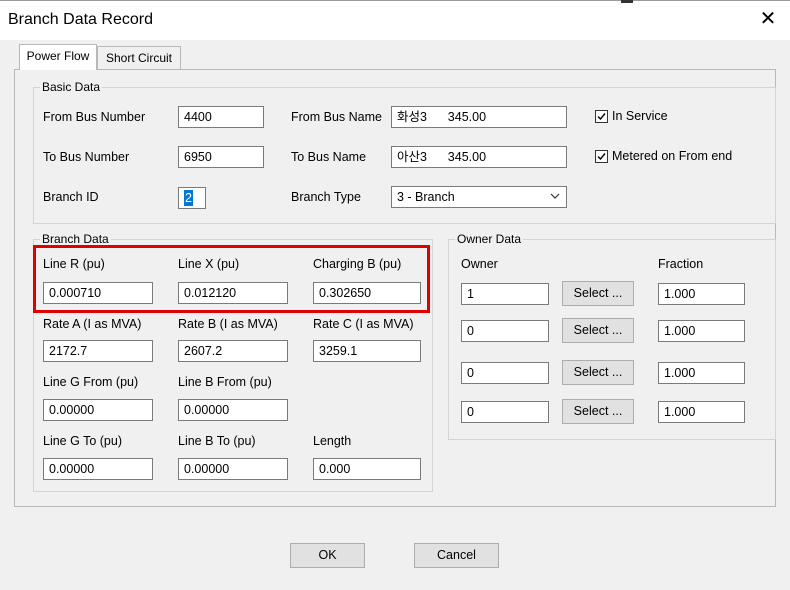  What do you see at coordinates (75, 239) in the screenshot?
I see `branch-data-legend: Branch Data` at bounding box center [75, 239].